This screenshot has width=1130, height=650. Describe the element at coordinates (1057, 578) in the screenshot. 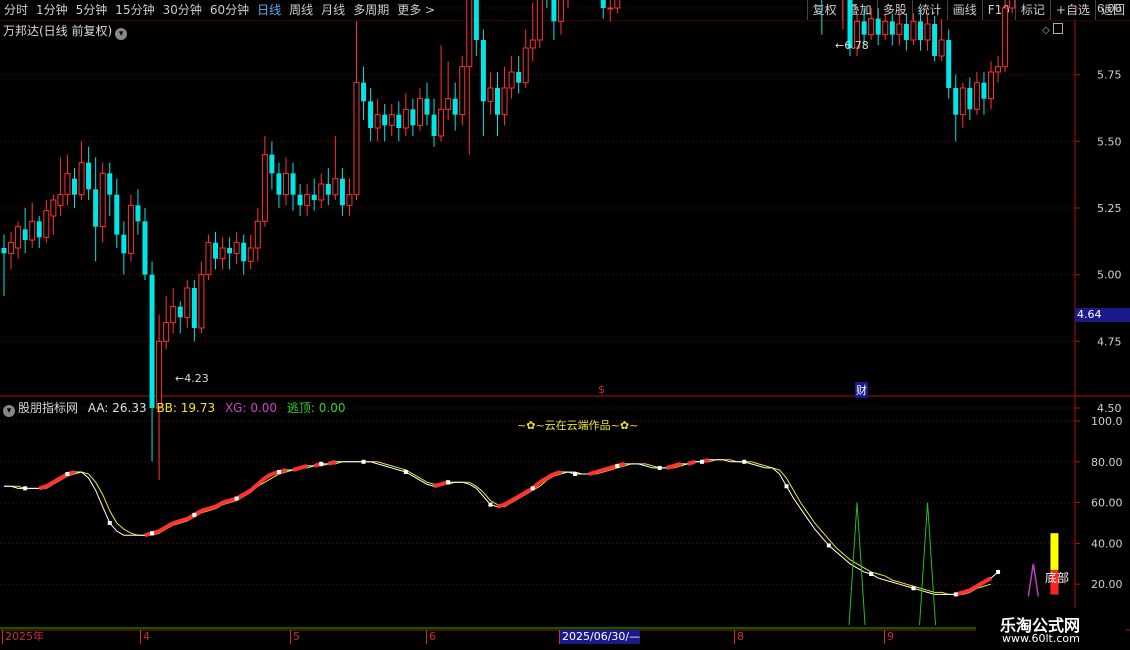

I see `bottom-signal-label: 底部` at that location.